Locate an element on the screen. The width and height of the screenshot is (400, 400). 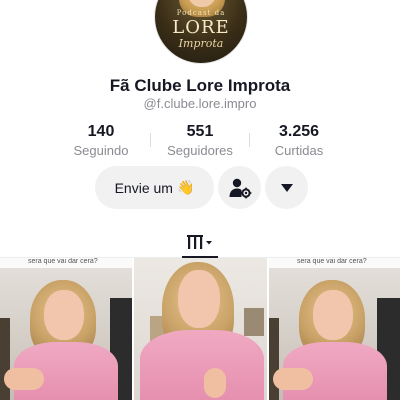
more-options-button is located at coordinates (286, 187).